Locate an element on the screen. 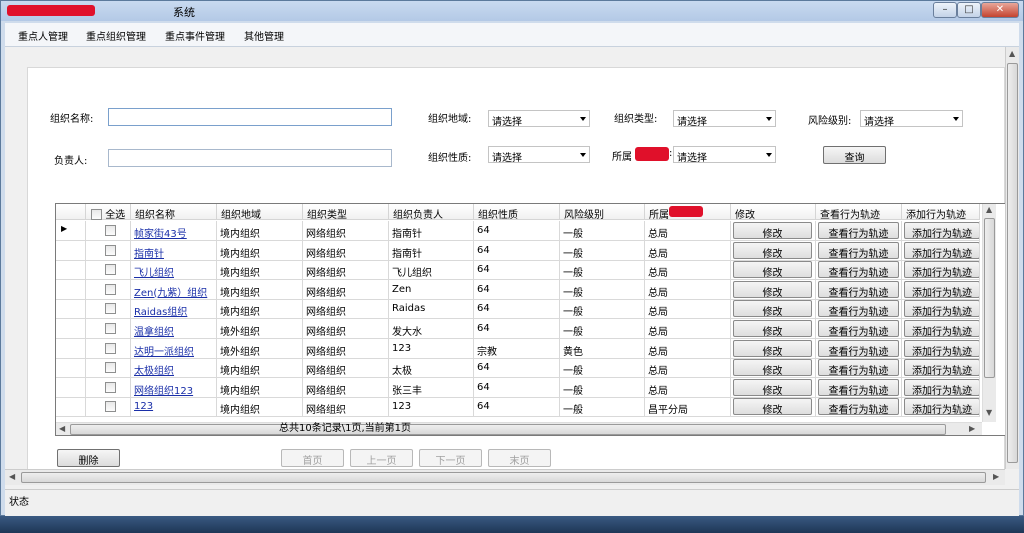 The width and height of the screenshot is (1024, 533). window-vertical-scrollbar: ▲ is located at coordinates (1012, 258).